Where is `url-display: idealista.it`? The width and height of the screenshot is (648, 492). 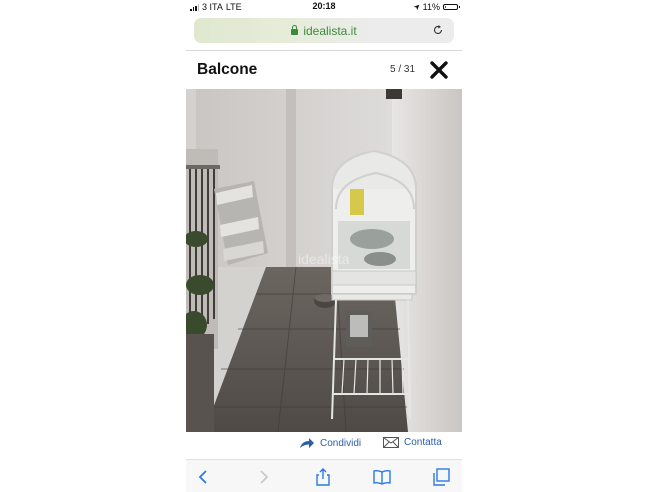 url-display: idealista.it is located at coordinates (324, 31).